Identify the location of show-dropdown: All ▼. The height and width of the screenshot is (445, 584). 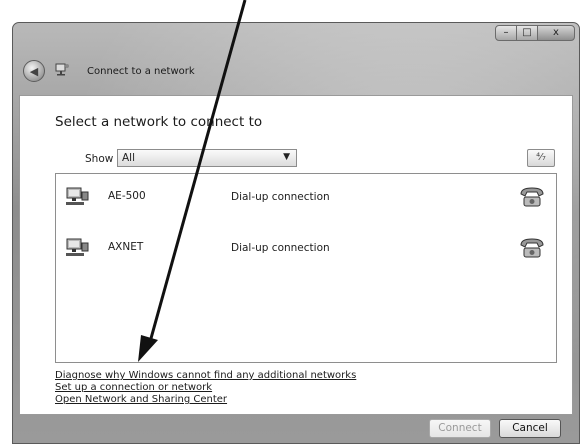
(207, 158).